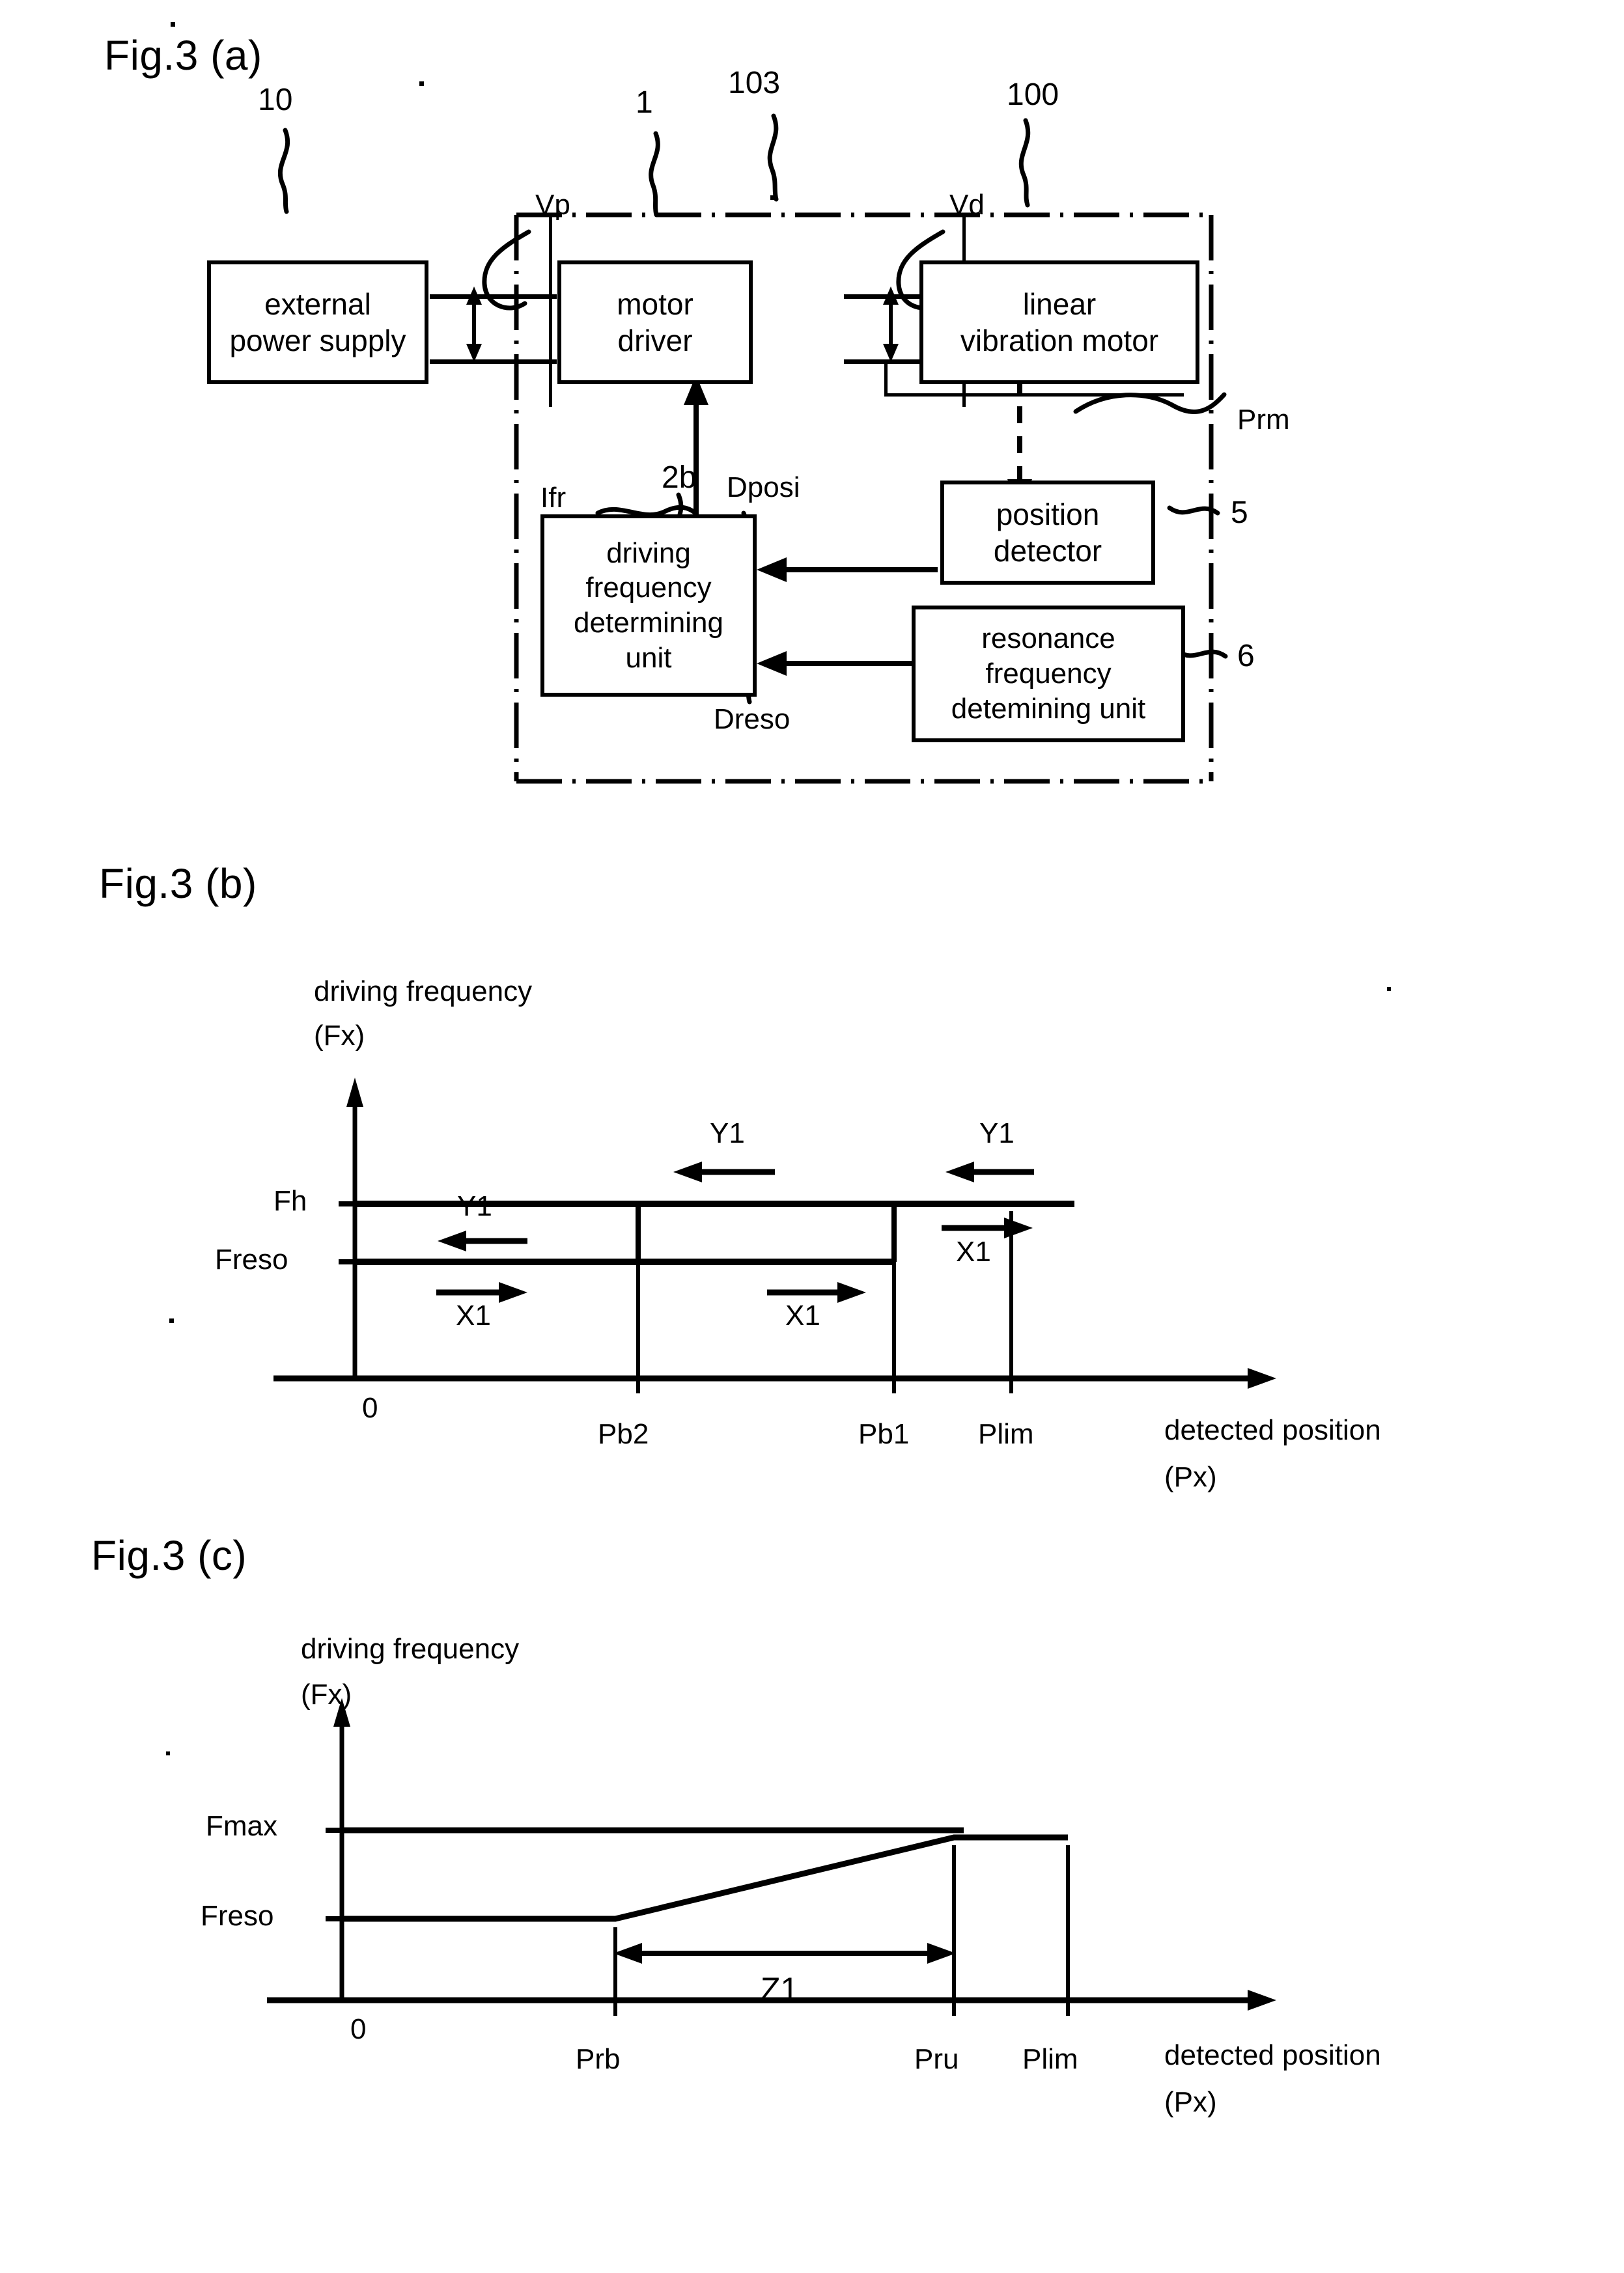  What do you see at coordinates (1006, 1434) in the screenshot?
I see `figb-xtick-label-plim: Plim` at bounding box center [1006, 1434].